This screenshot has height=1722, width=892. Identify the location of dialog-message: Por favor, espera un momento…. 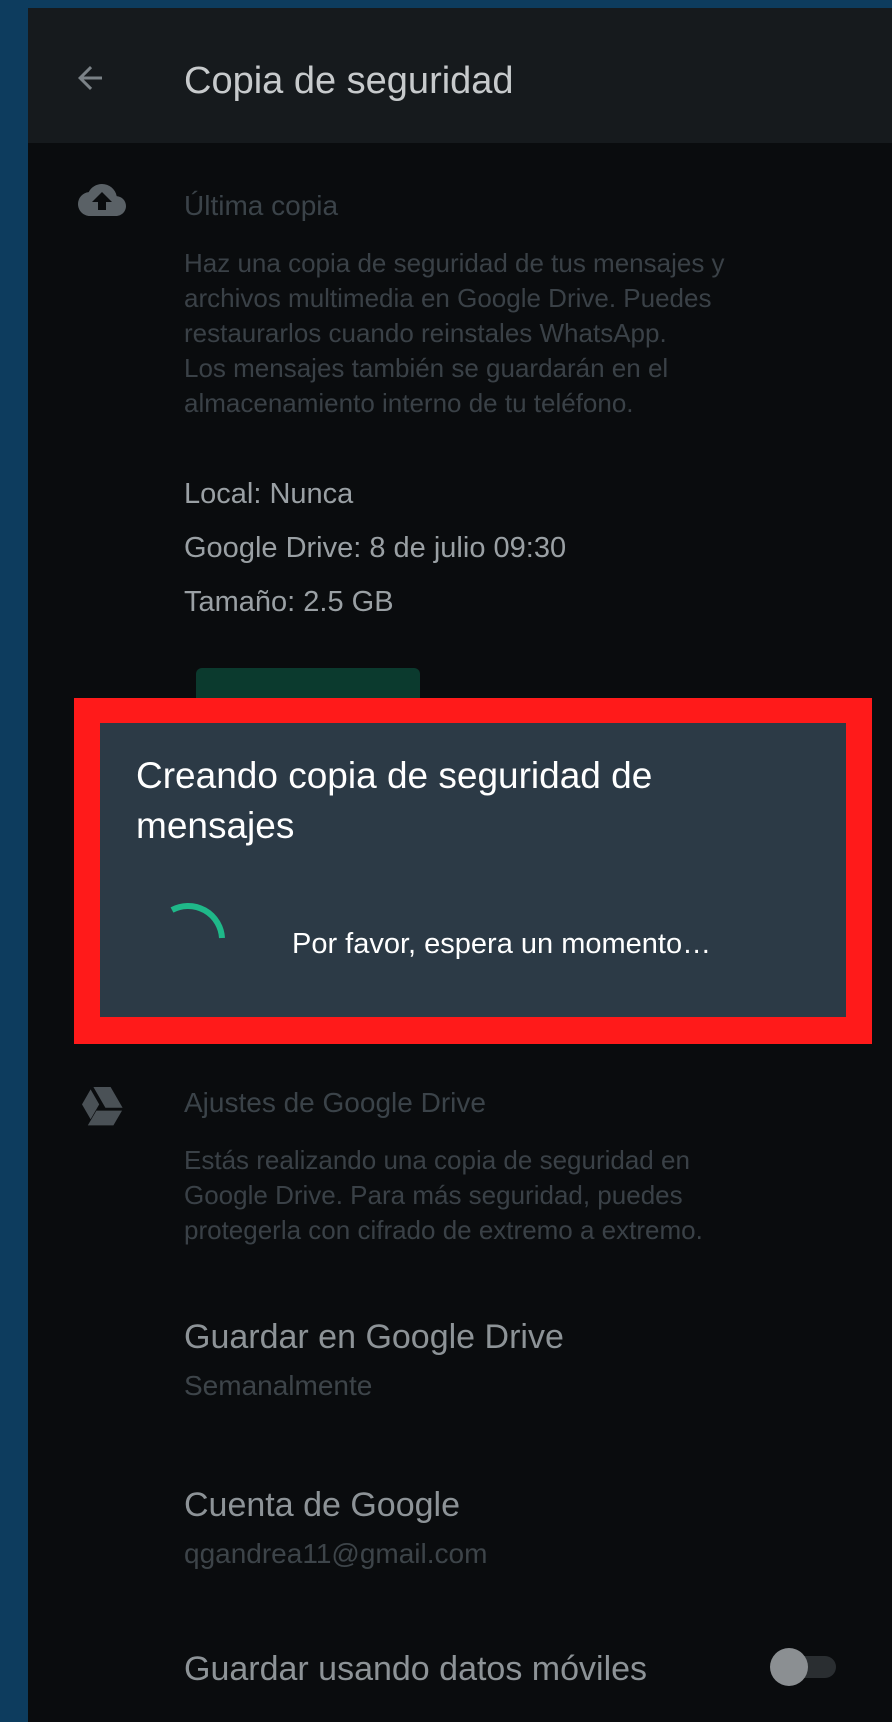
(502, 944).